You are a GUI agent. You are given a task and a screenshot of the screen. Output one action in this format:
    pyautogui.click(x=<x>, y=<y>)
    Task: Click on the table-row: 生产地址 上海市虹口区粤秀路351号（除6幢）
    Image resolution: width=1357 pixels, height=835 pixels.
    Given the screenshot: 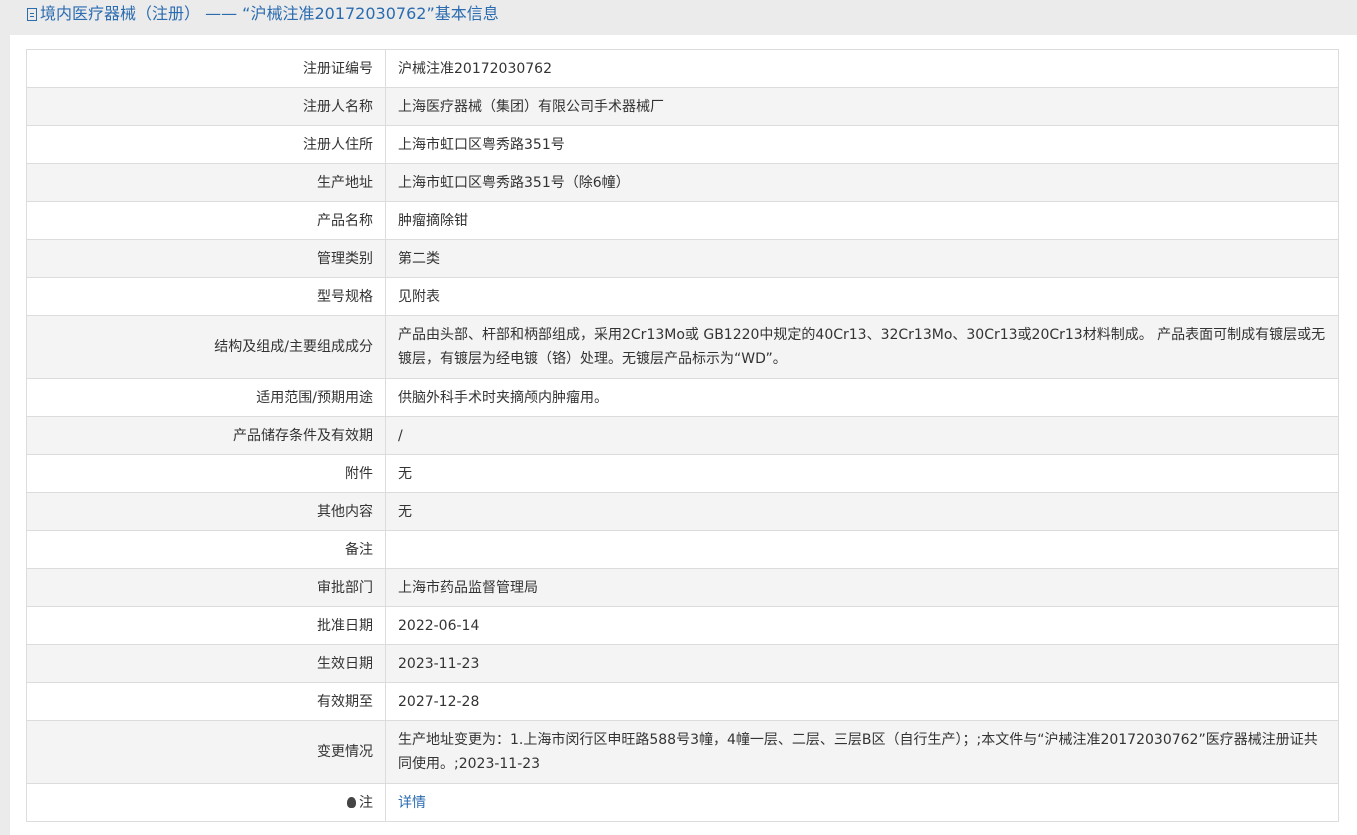 What is the action you would take?
    pyautogui.click(x=682, y=182)
    